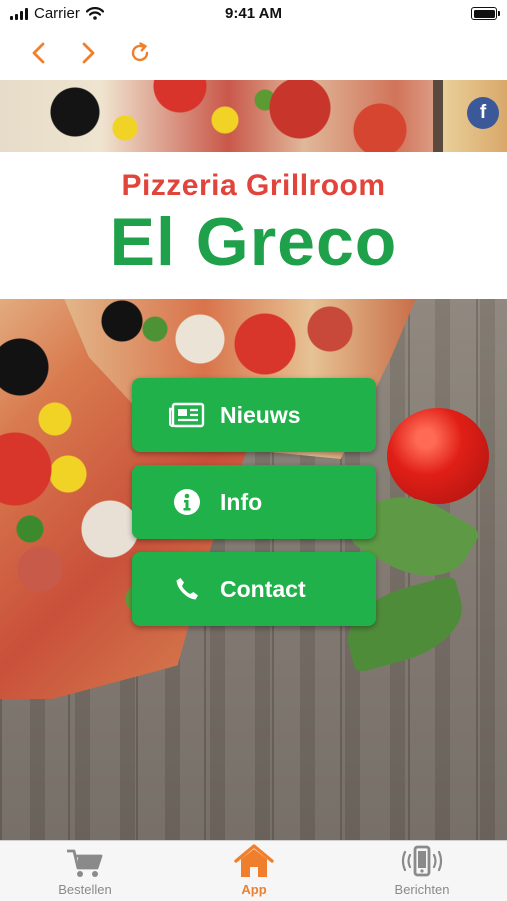  What do you see at coordinates (187, 502) in the screenshot?
I see `info-icon` at bounding box center [187, 502].